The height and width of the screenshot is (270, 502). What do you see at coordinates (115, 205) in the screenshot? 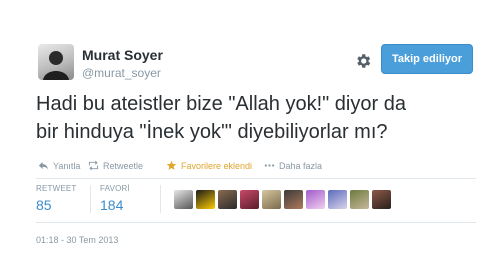
I see `favorite-count: 184` at bounding box center [115, 205].